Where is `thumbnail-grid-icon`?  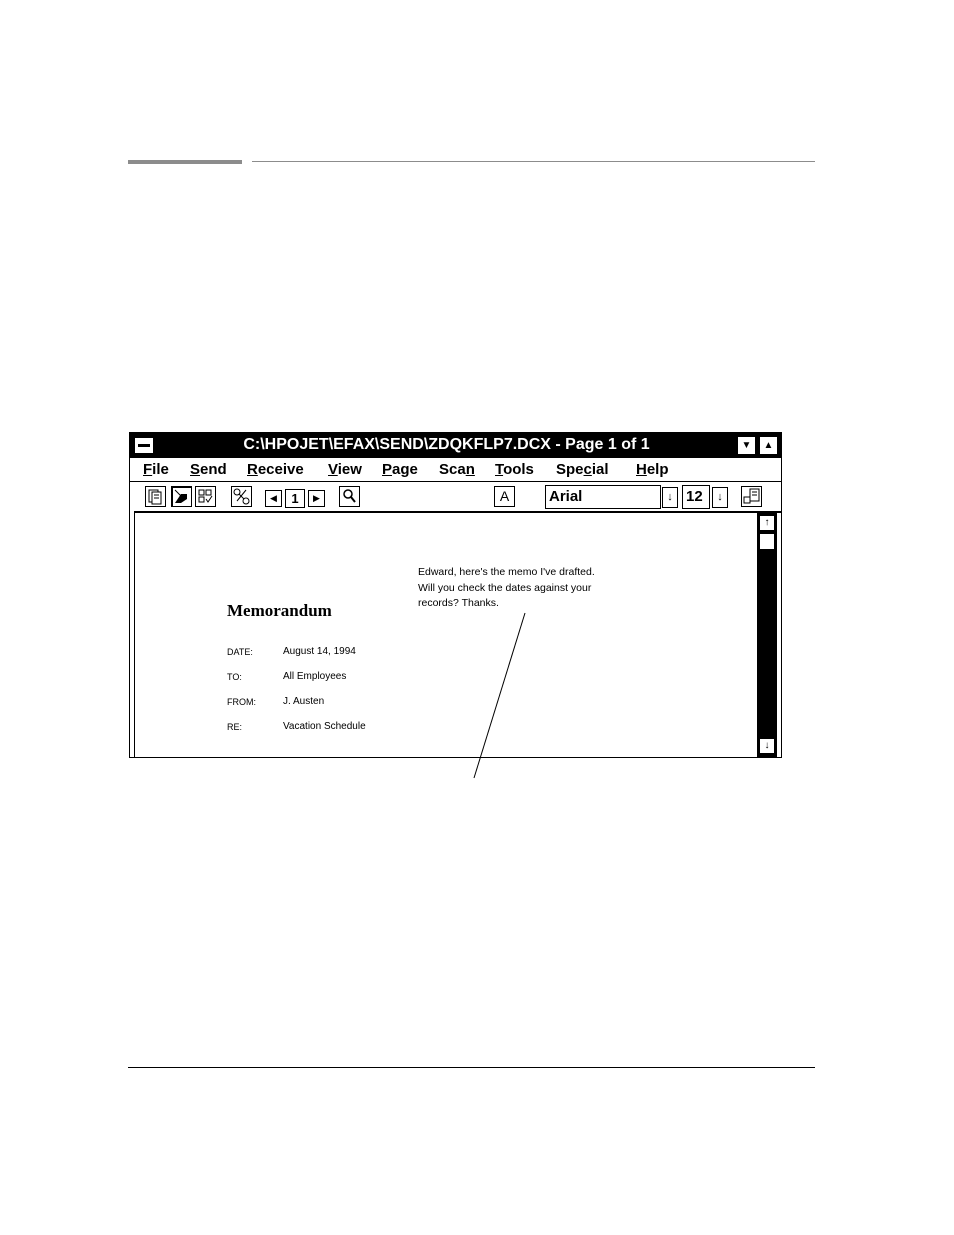
thumbnail-grid-icon is located at coordinates (205, 496).